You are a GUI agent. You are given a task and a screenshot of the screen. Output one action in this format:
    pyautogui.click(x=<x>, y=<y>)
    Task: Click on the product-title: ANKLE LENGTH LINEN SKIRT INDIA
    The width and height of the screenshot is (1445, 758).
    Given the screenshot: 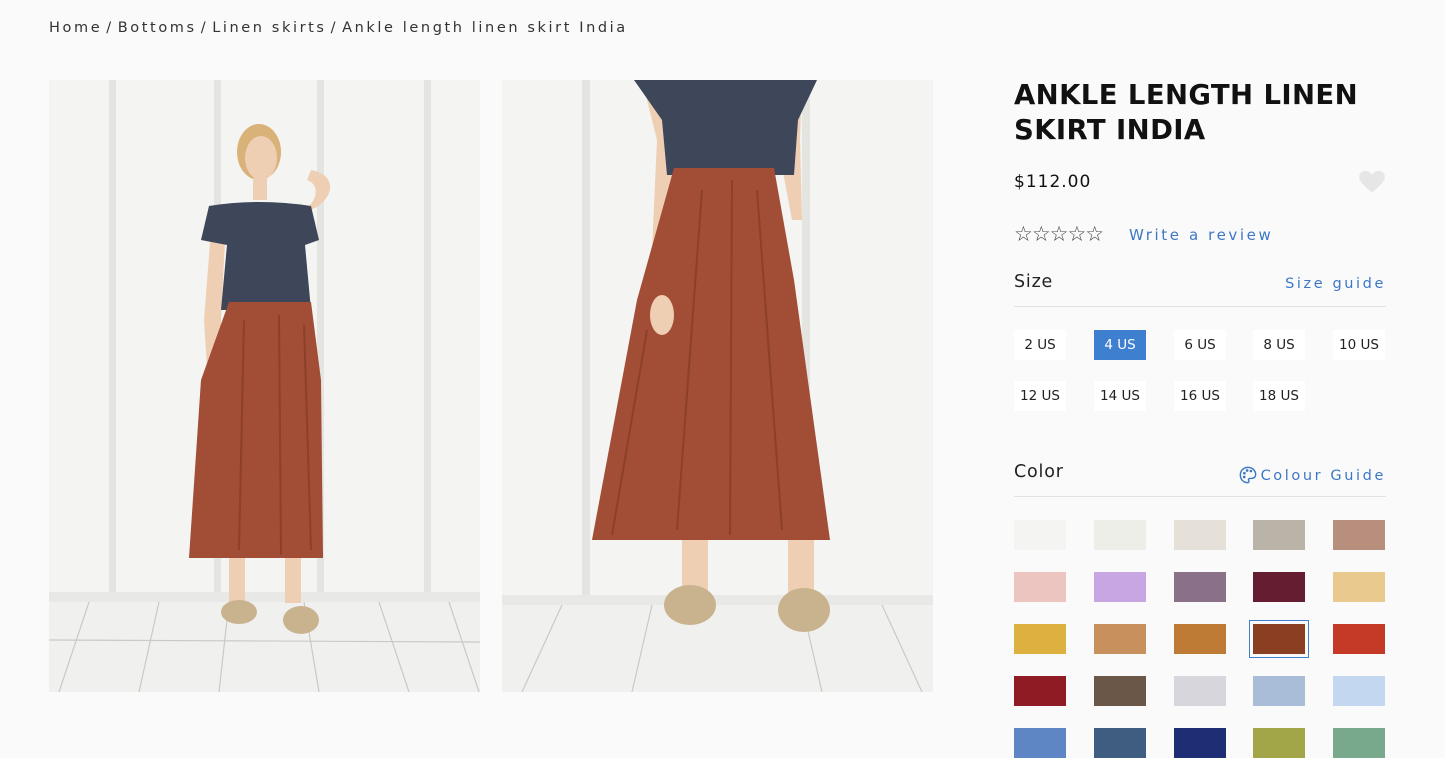 What is the action you would take?
    pyautogui.click(x=1186, y=112)
    